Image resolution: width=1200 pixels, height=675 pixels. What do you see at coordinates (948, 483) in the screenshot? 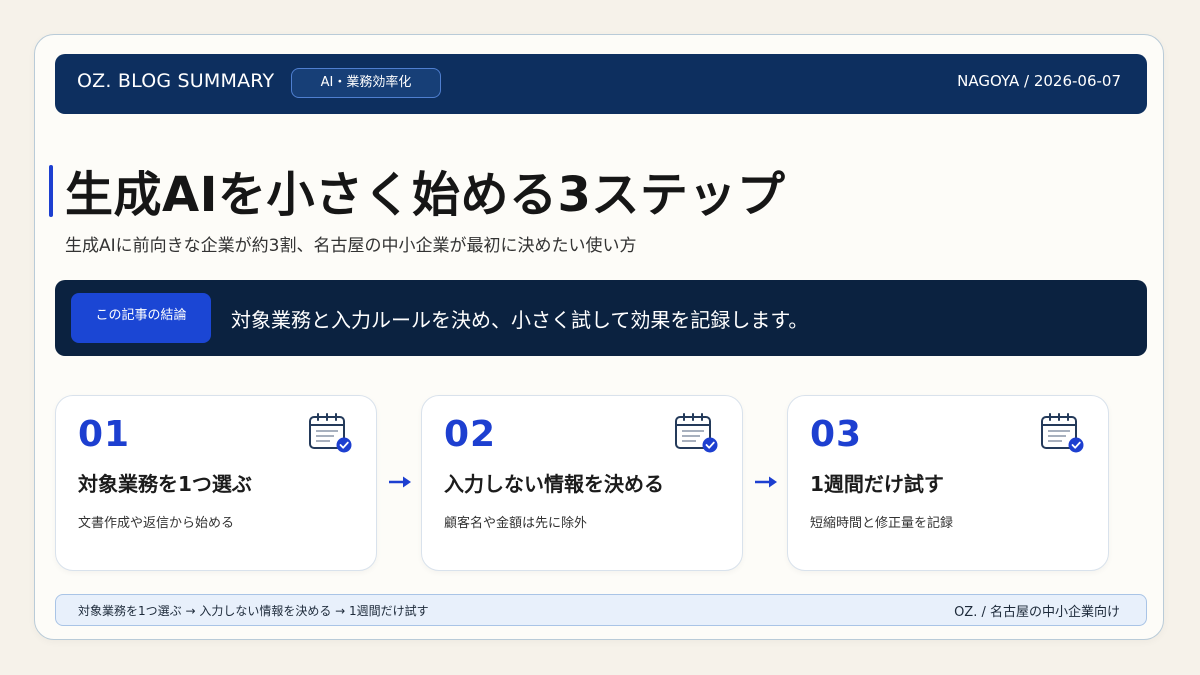
I see `step-card-3: 03 1週間だけ試す 短縮時間と修正量を記録` at bounding box center [948, 483].